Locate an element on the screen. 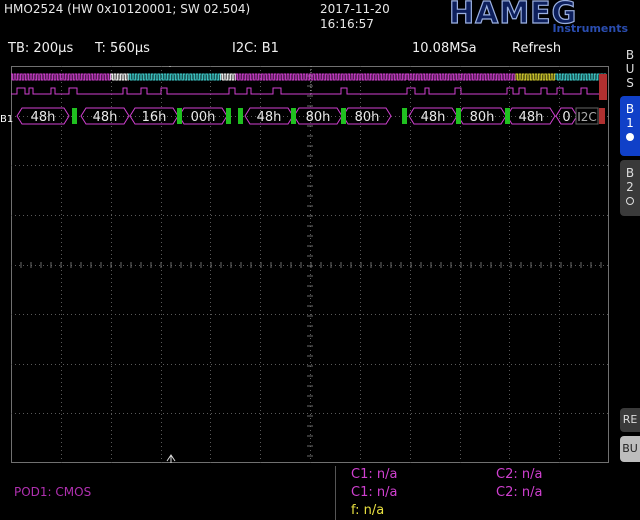 This screenshot has width=640, height=520. bus-b1-button: B 1 is located at coordinates (630, 126).